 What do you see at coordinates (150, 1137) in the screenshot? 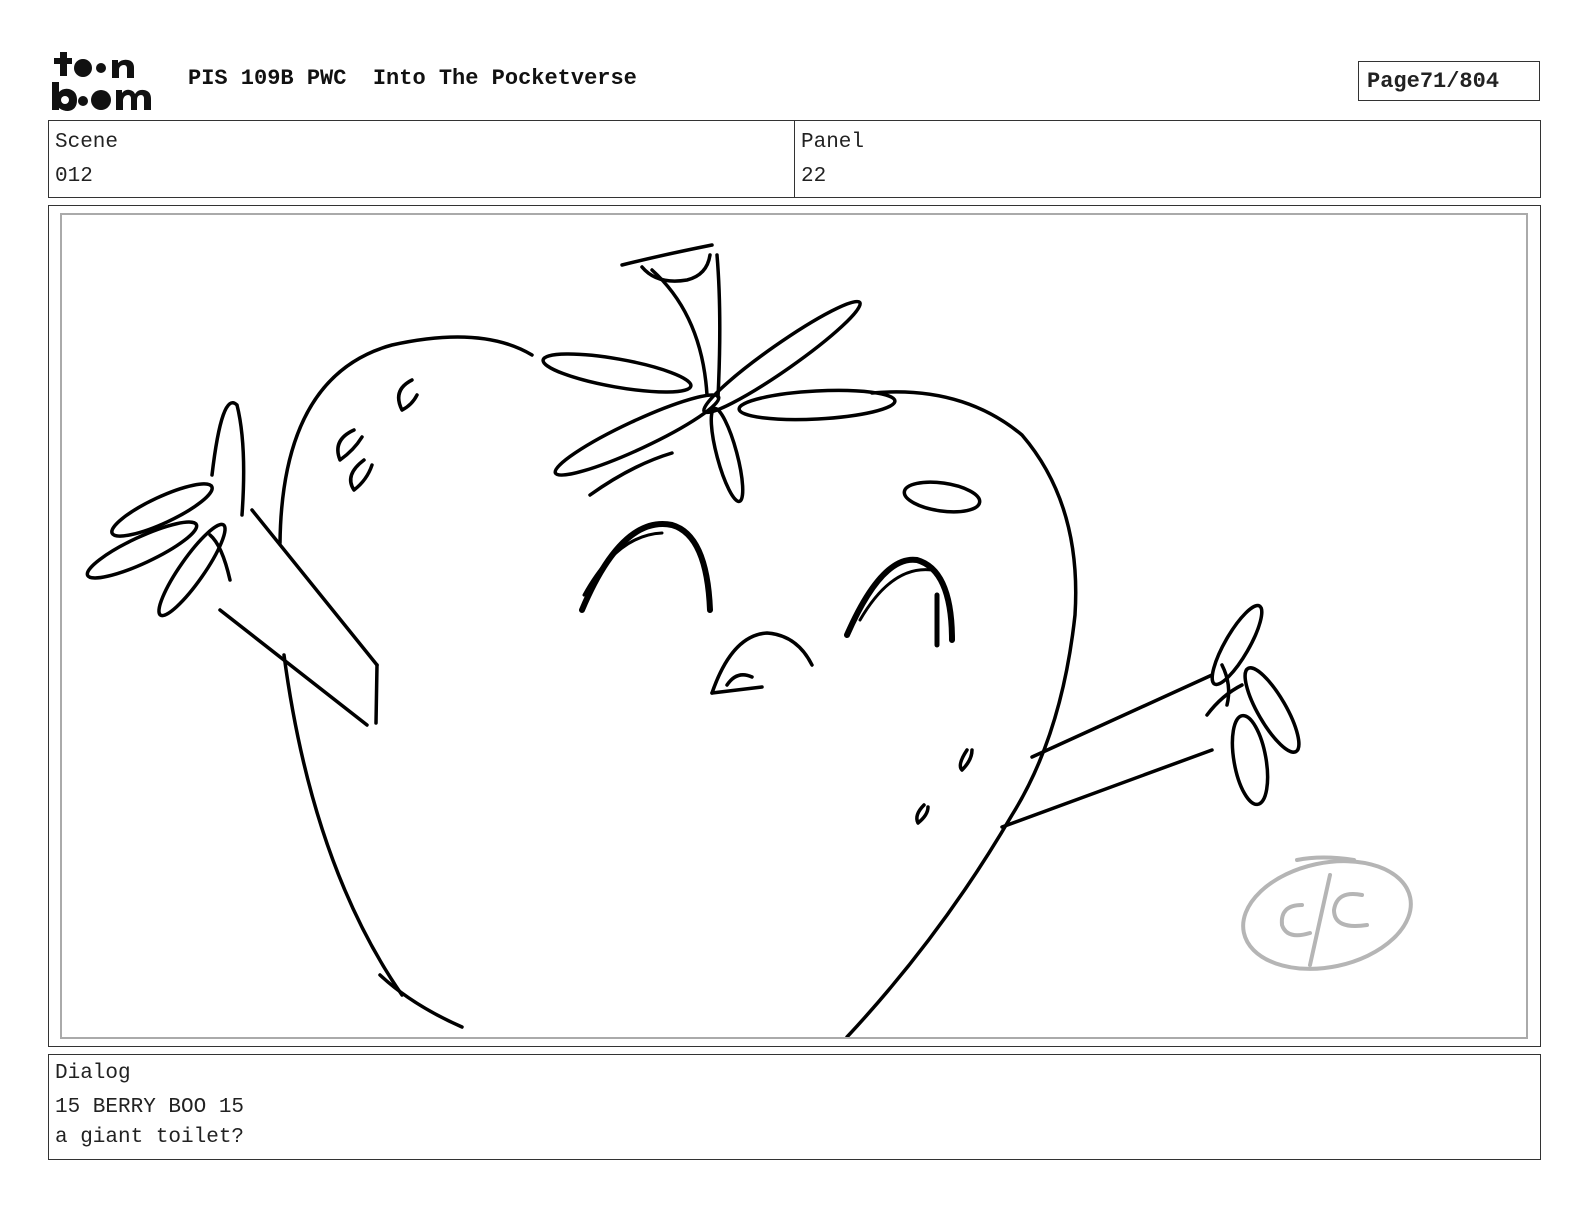
I see `dialog-text-line: a giant toilet?` at bounding box center [150, 1137].